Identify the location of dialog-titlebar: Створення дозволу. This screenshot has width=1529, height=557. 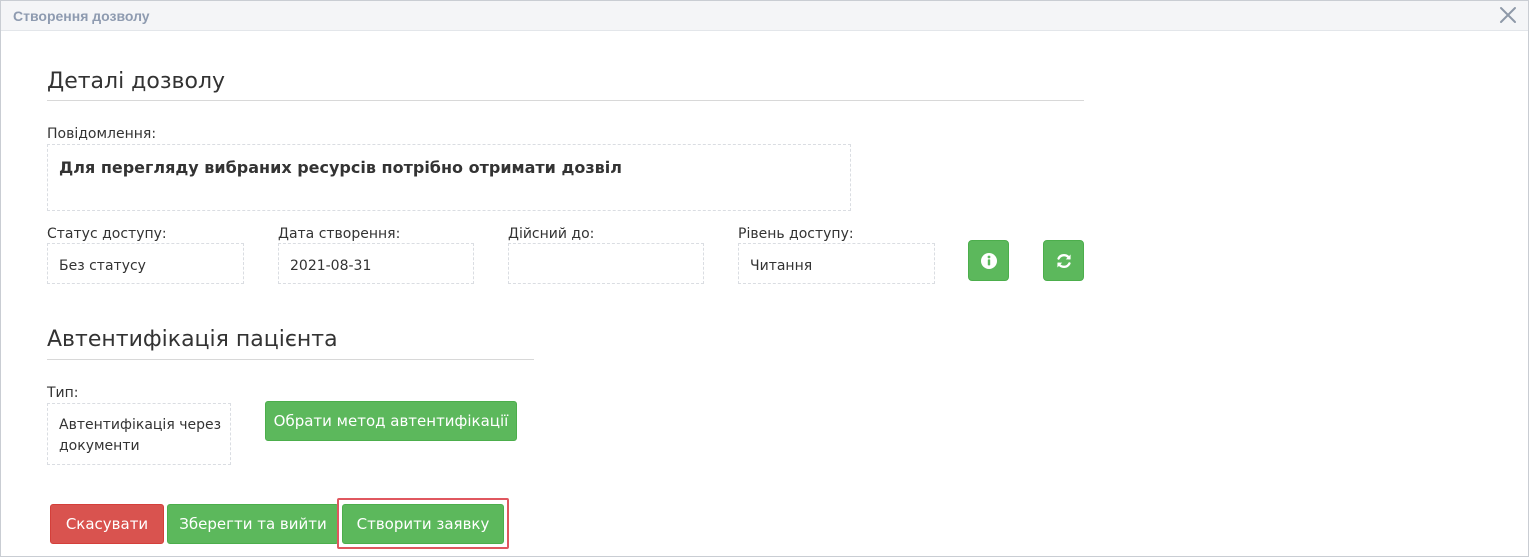
(764, 16).